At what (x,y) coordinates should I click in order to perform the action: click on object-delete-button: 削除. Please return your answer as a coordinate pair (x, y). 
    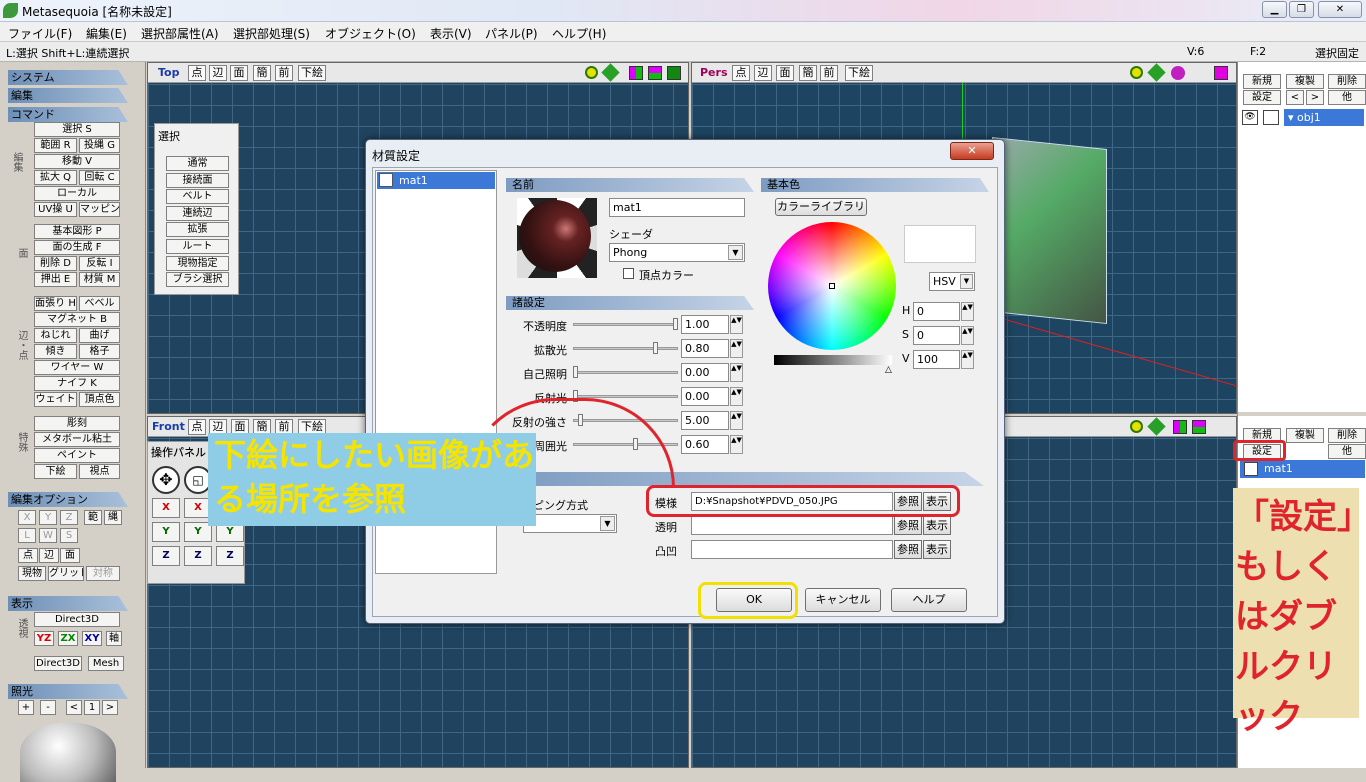
    Looking at the image, I should click on (1347, 81).